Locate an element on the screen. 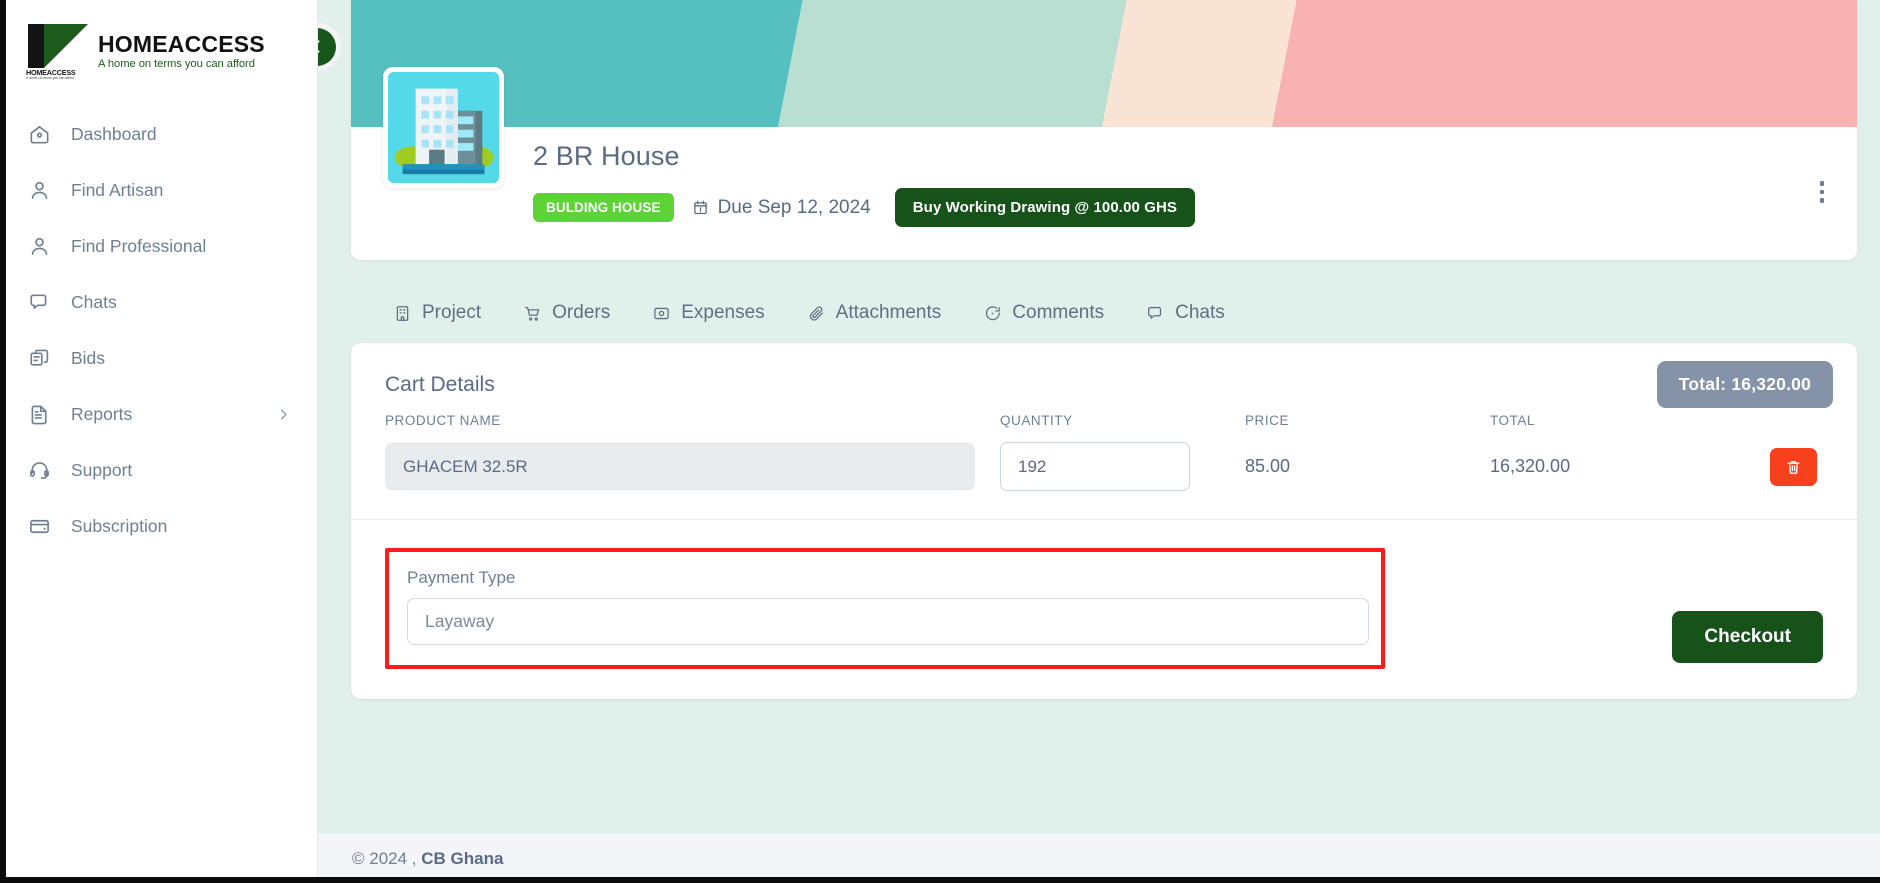 The image size is (1880, 883). quantity-input: 192 is located at coordinates (1095, 466).